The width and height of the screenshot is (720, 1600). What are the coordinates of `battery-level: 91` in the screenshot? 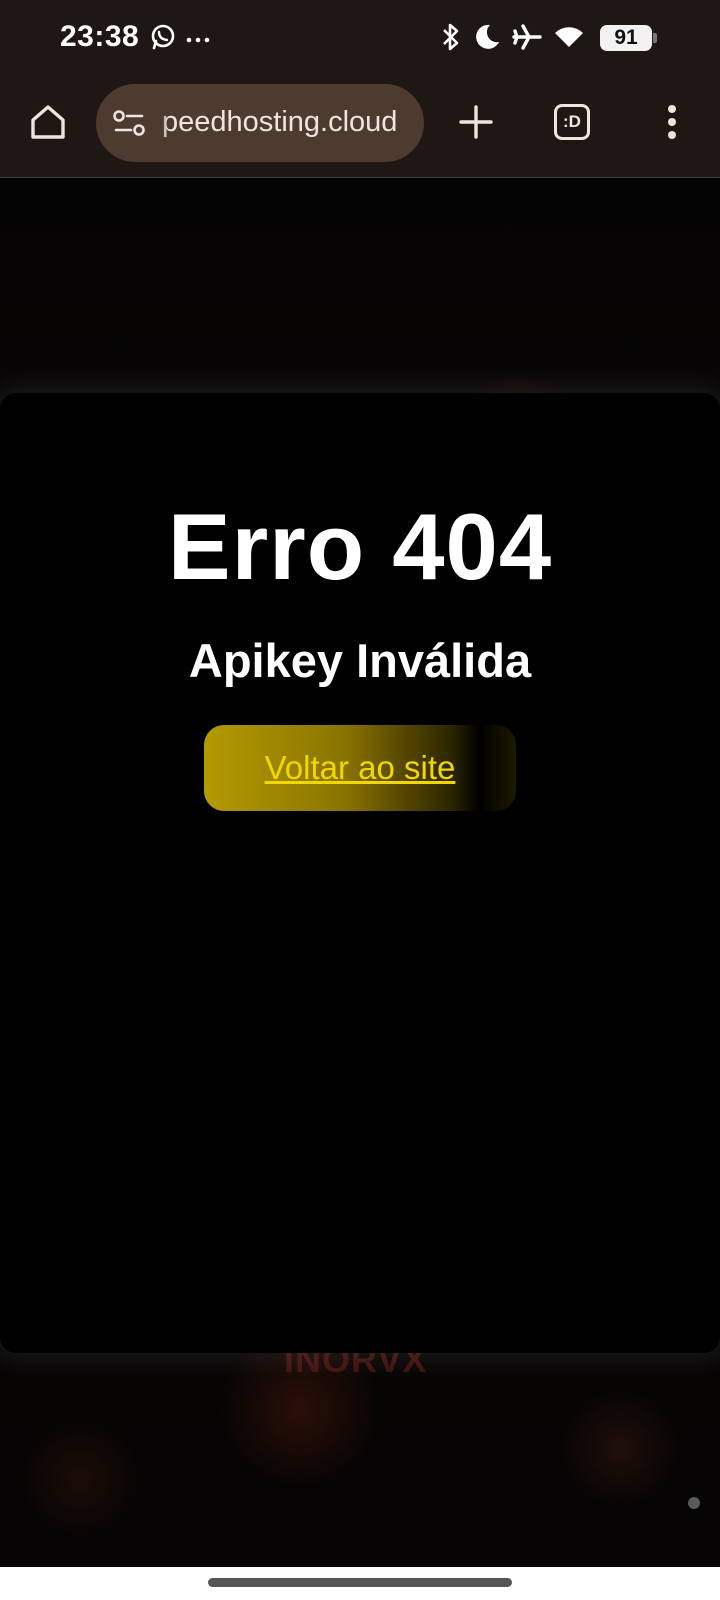 It's located at (626, 37).